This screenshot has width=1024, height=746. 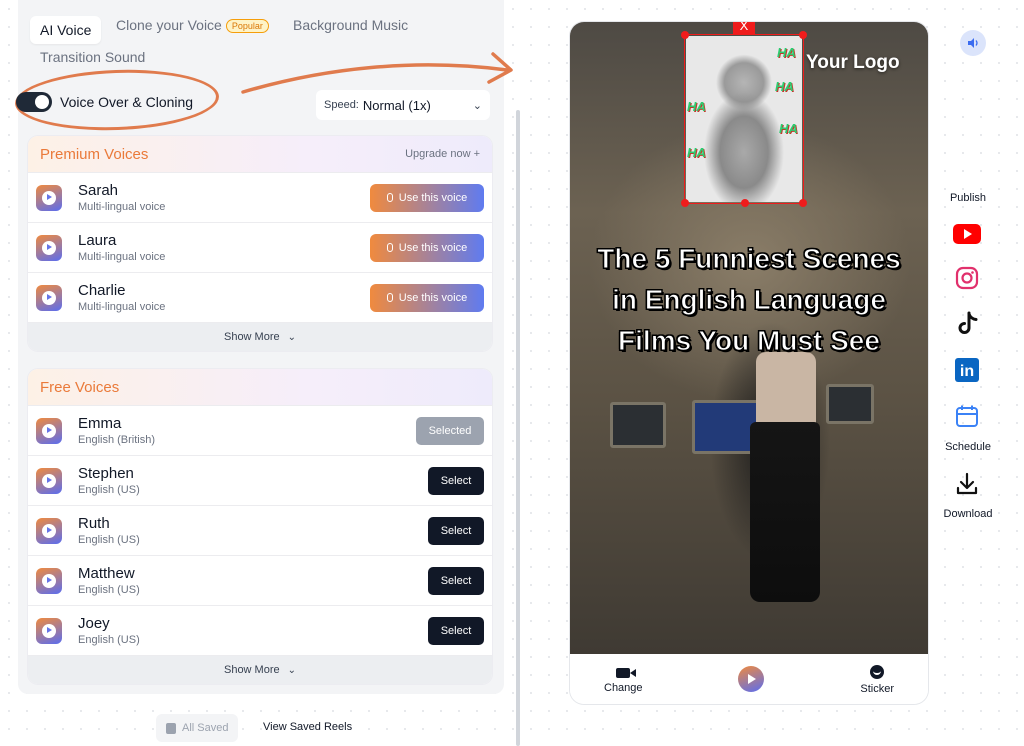 I want to click on speed-select: Speed: Normal (1x) ⌄, so click(x=403, y=105).